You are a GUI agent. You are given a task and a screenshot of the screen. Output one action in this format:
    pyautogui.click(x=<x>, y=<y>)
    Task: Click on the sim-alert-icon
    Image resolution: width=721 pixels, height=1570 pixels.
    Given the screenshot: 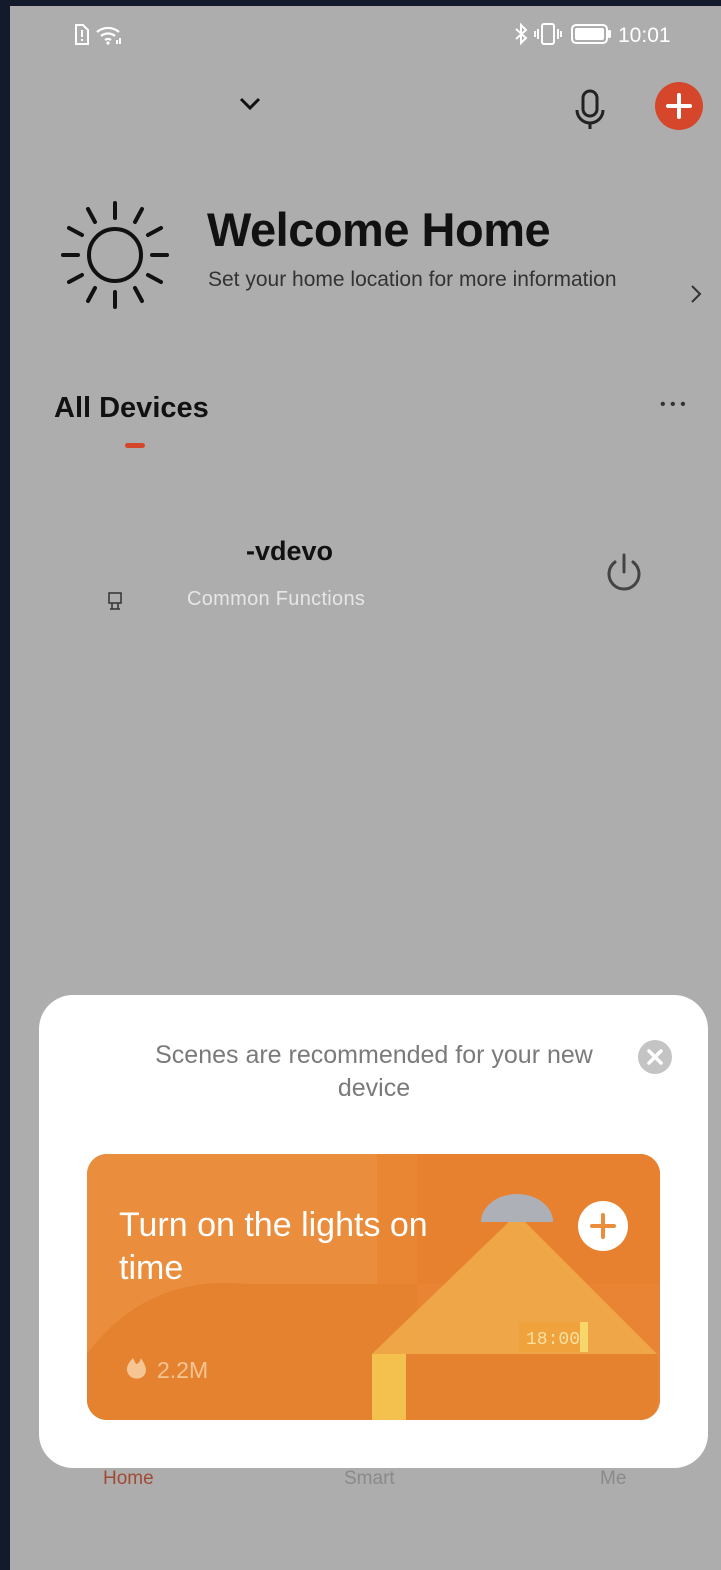 What is the action you would take?
    pyautogui.click(x=81, y=35)
    